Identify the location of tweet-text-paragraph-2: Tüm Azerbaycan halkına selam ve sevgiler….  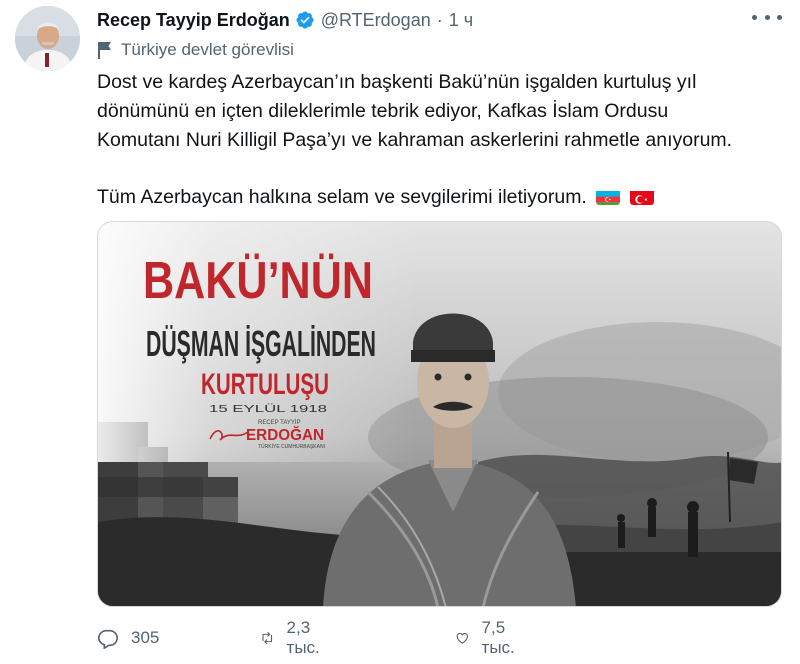
(442, 197).